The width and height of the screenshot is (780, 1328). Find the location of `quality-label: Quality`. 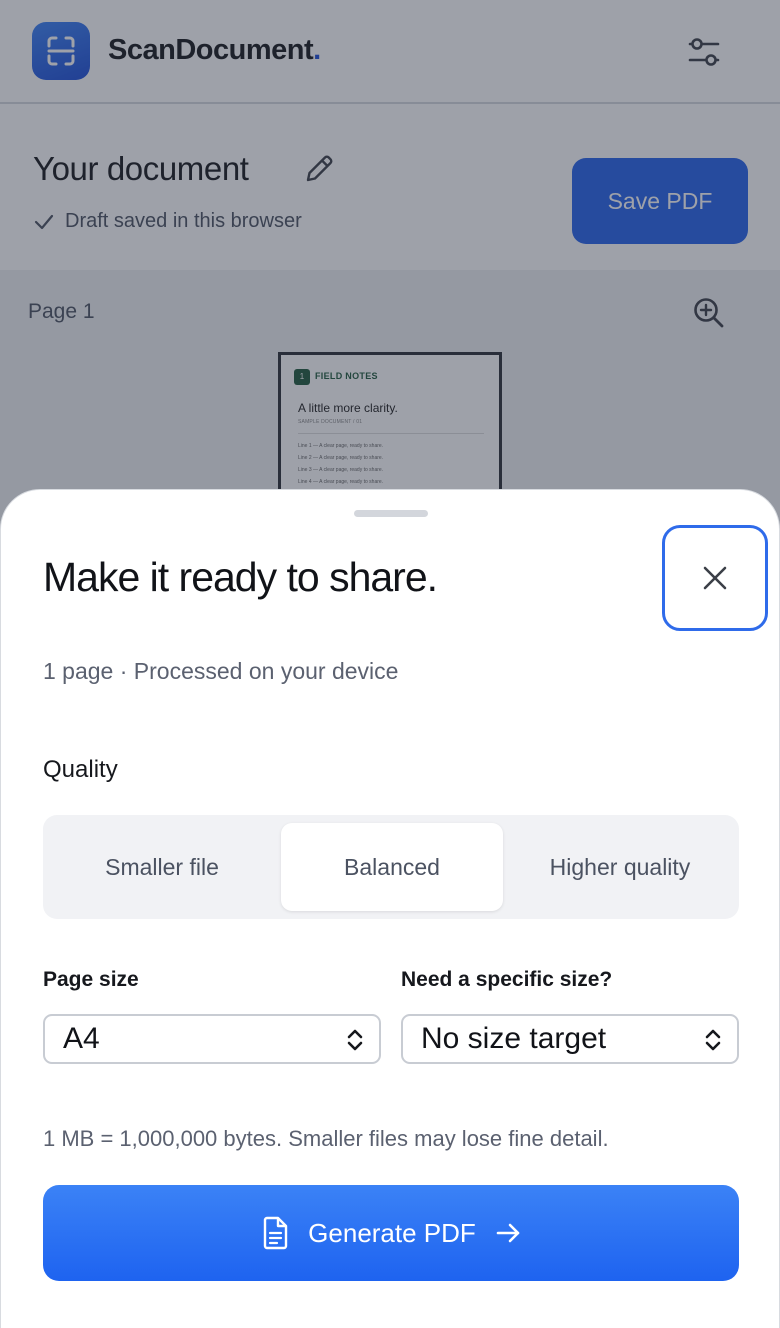

quality-label: Quality is located at coordinates (80, 769).